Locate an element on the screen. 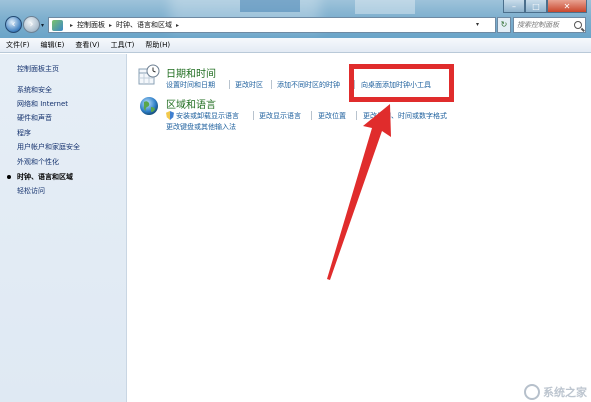 This screenshot has width=591, height=402. annotation-arrow is located at coordinates (359, 192).